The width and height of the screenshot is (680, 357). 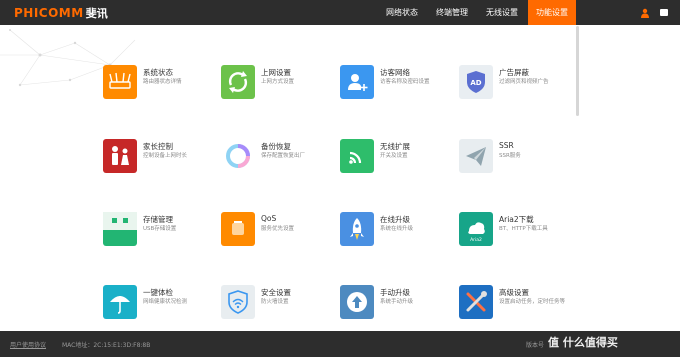 I want to click on tile-title: SSR, so click(x=506, y=145).